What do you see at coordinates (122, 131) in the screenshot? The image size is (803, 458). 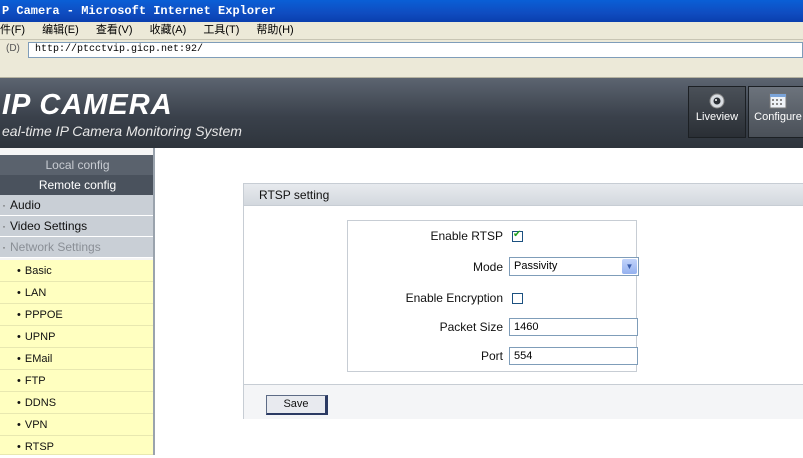 I see `app-subtitle: eal-time IP Camera Monitoring System` at bounding box center [122, 131].